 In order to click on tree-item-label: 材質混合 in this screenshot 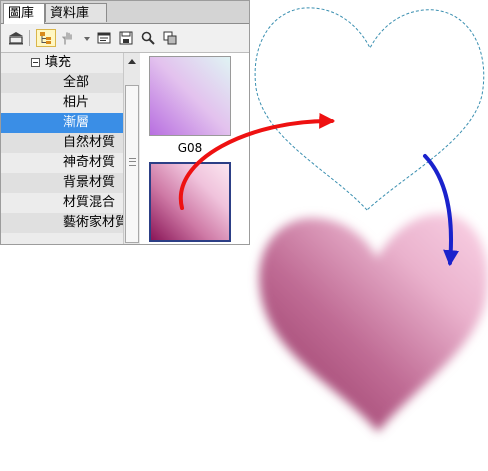, I will do `click(89, 202)`.